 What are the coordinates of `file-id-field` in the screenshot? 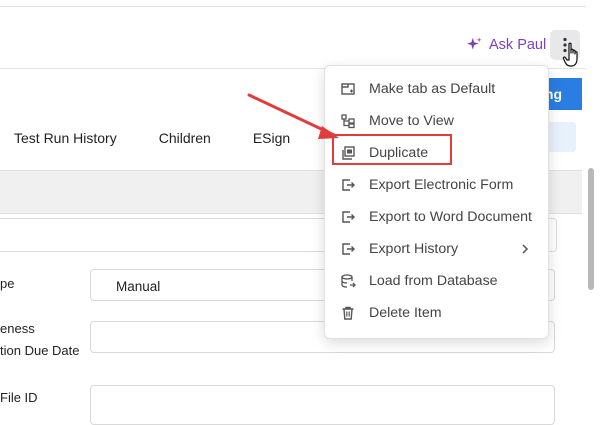 It's located at (322, 405).